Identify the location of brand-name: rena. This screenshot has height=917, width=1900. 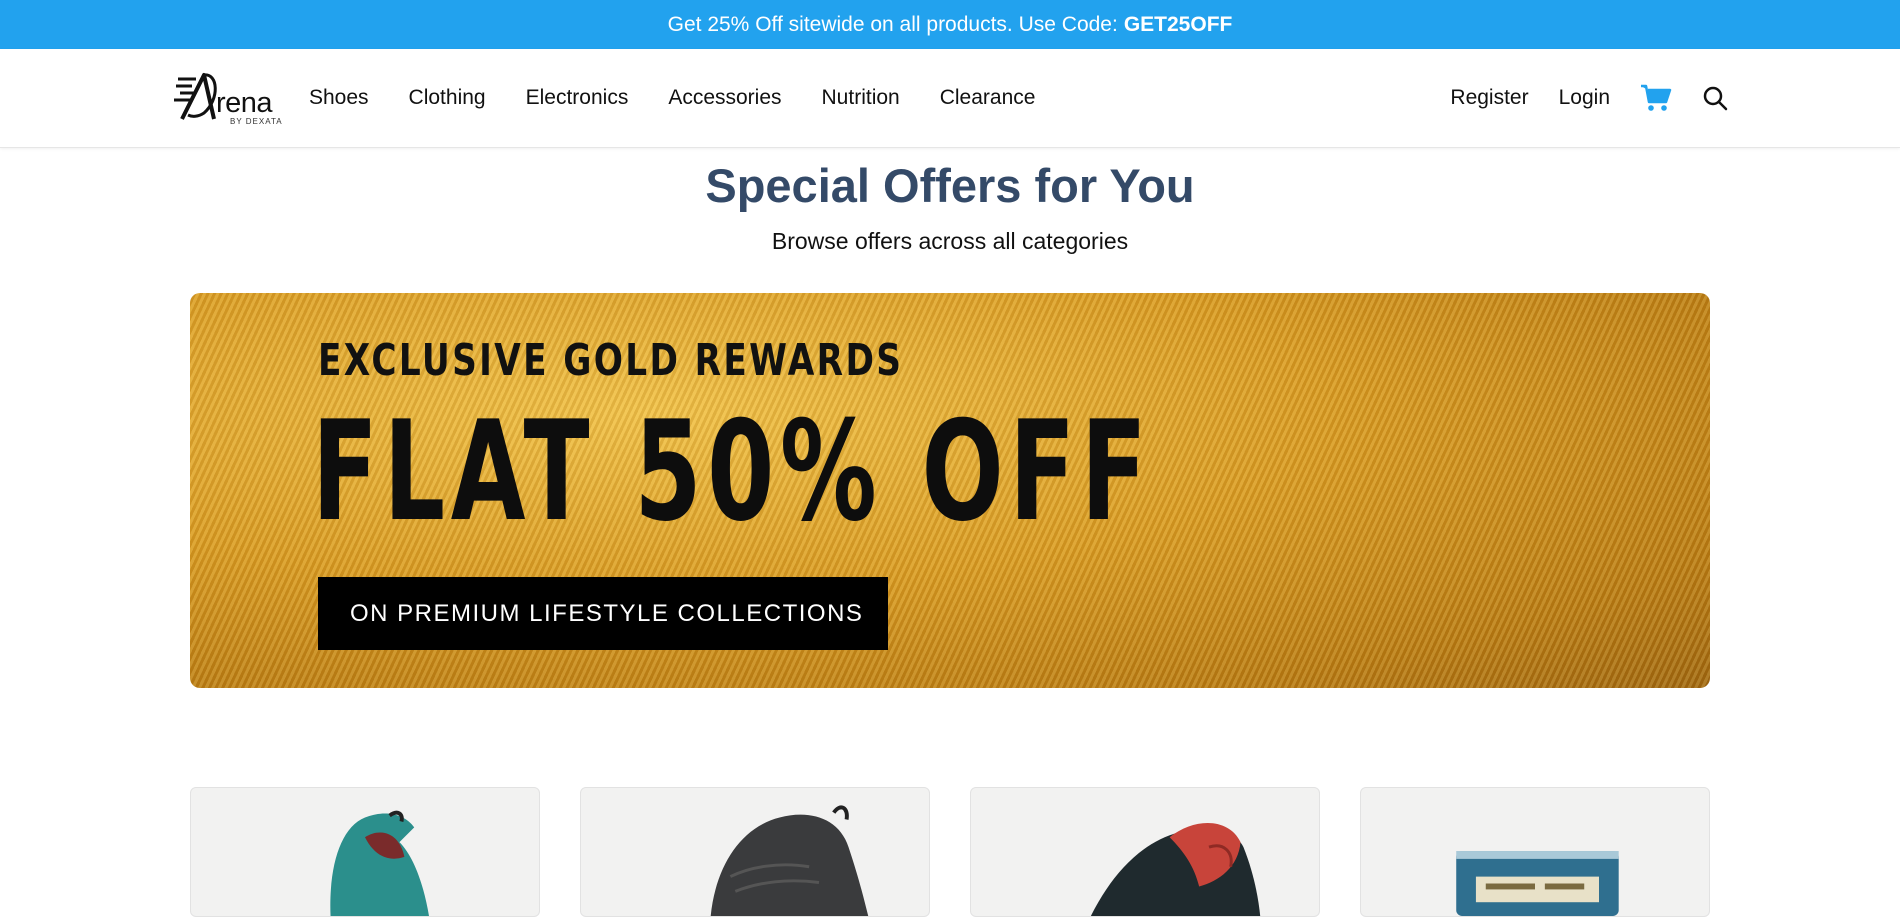
(244, 103).